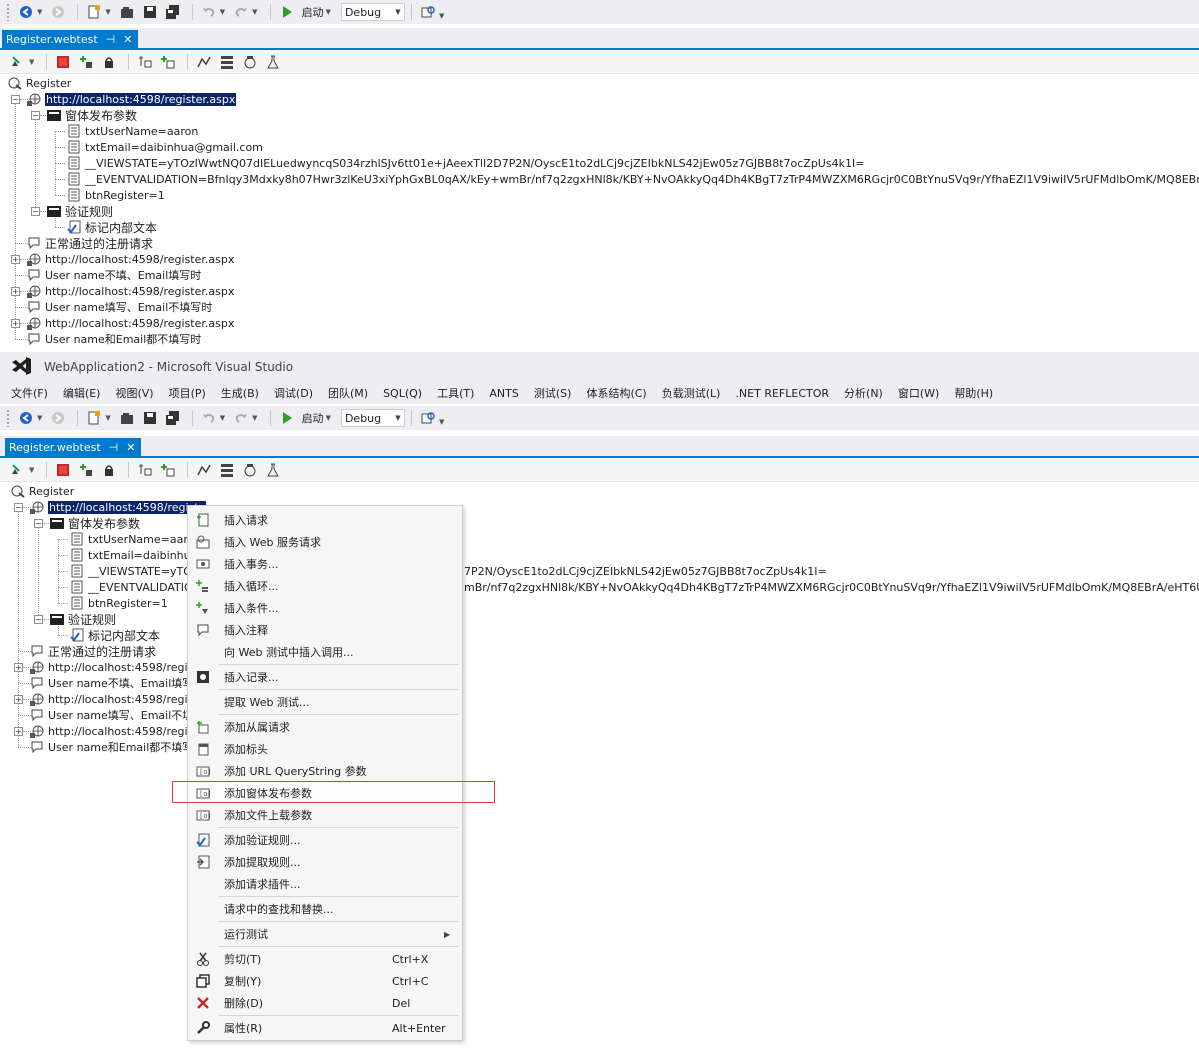 This screenshot has height=1050, width=1199. What do you see at coordinates (250, 470) in the screenshot?
I see `set-request-details-icon` at bounding box center [250, 470].